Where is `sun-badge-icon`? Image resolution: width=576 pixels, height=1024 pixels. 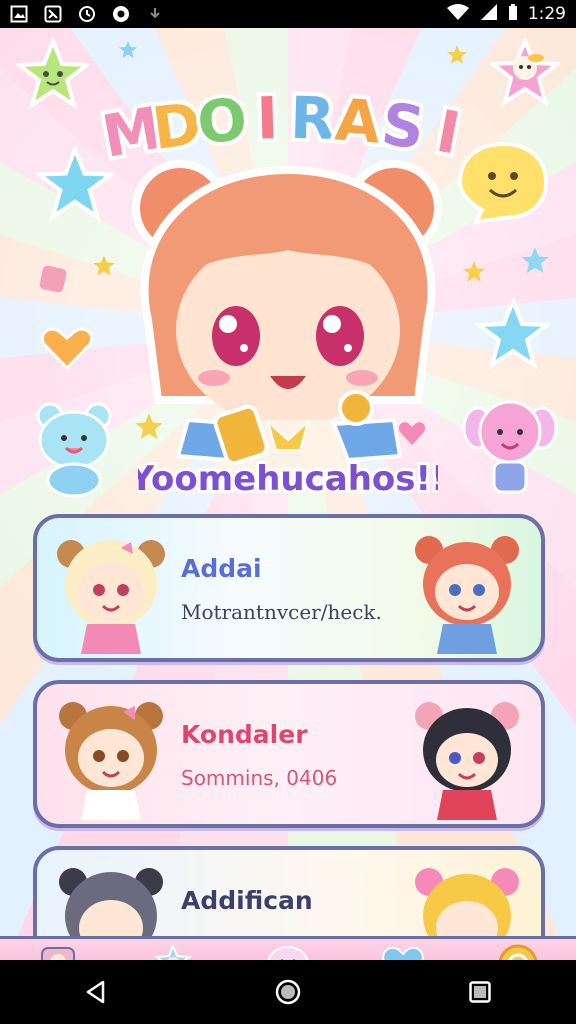
sun-badge-icon is located at coordinates (518, 952).